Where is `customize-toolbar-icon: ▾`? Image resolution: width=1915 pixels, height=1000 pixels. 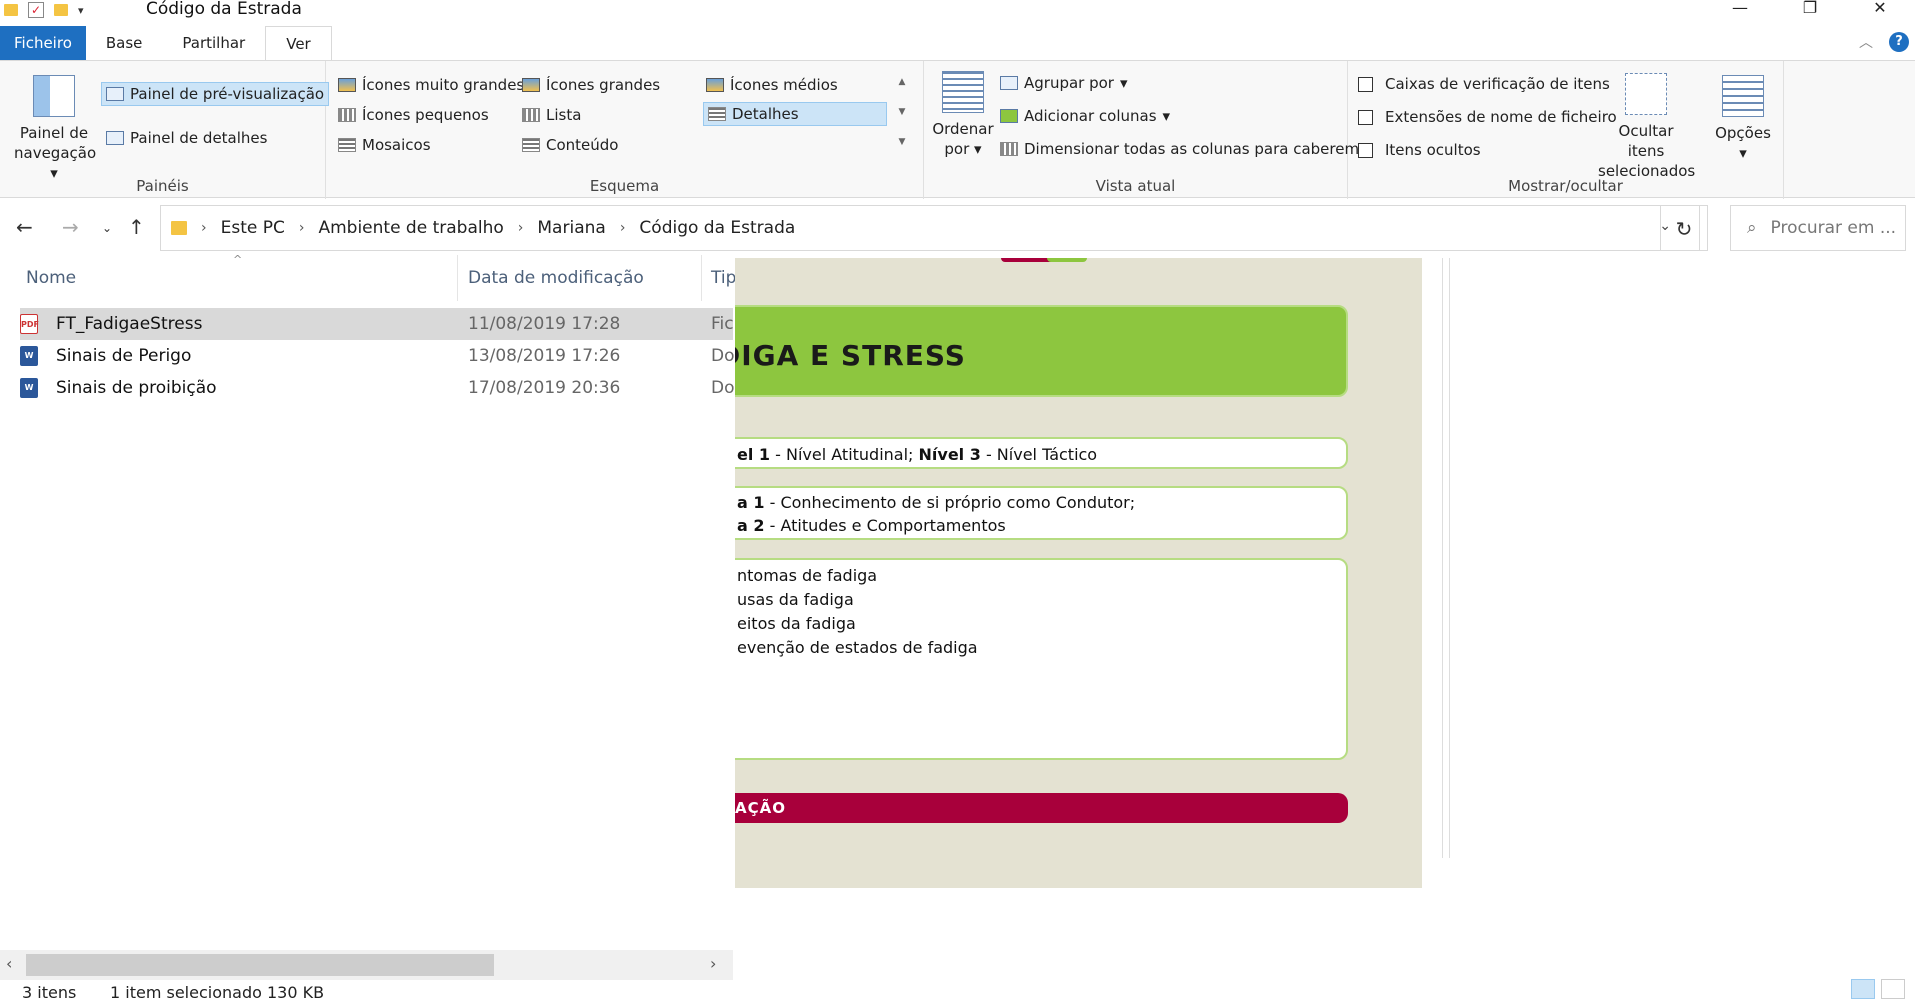 customize-toolbar-icon: ▾ is located at coordinates (81, 10).